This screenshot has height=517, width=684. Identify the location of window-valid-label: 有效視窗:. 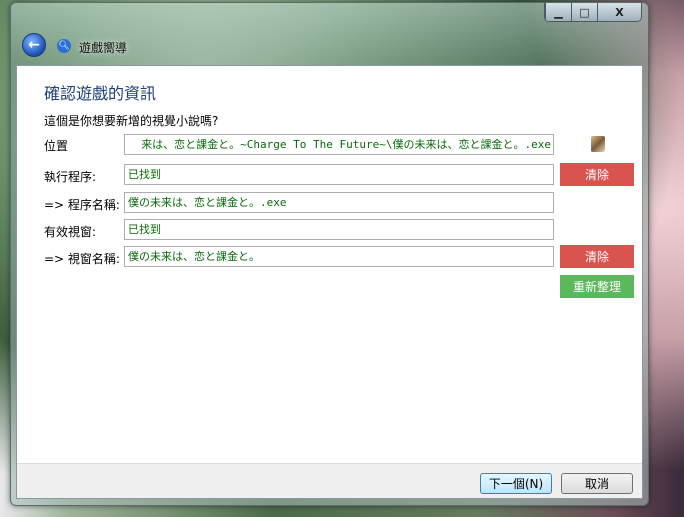
(70, 232).